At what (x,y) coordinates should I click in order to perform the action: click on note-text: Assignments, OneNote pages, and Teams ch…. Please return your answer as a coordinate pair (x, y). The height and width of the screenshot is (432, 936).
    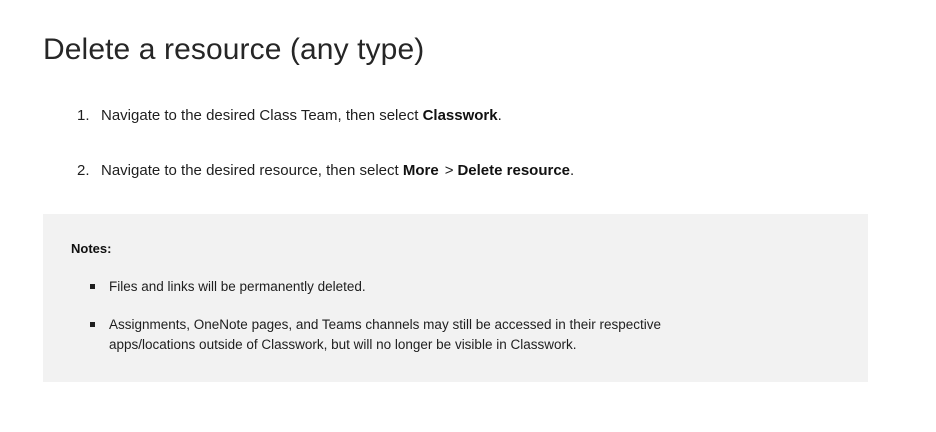
    Looking at the image, I should click on (385, 334).